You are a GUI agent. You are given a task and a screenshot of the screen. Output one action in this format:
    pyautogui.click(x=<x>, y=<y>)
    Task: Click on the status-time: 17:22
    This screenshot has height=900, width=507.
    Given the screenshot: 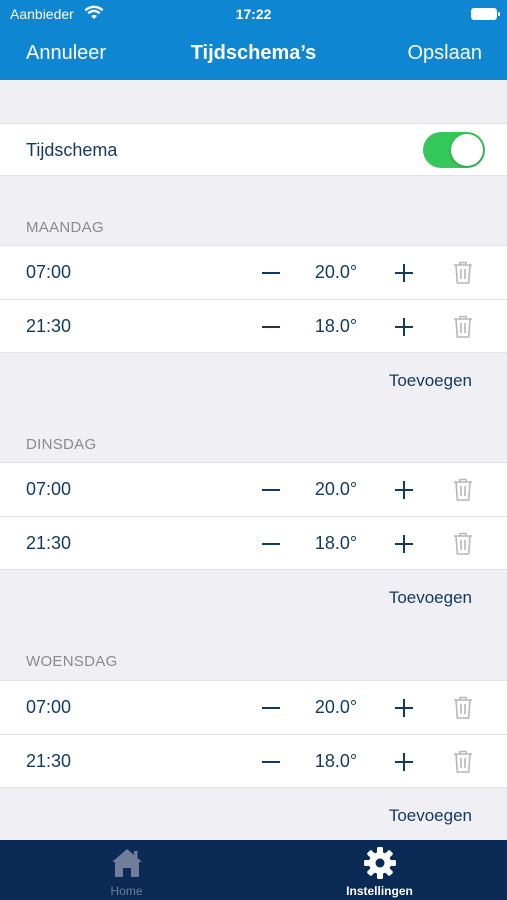 What is the action you would take?
    pyautogui.click(x=253, y=14)
    